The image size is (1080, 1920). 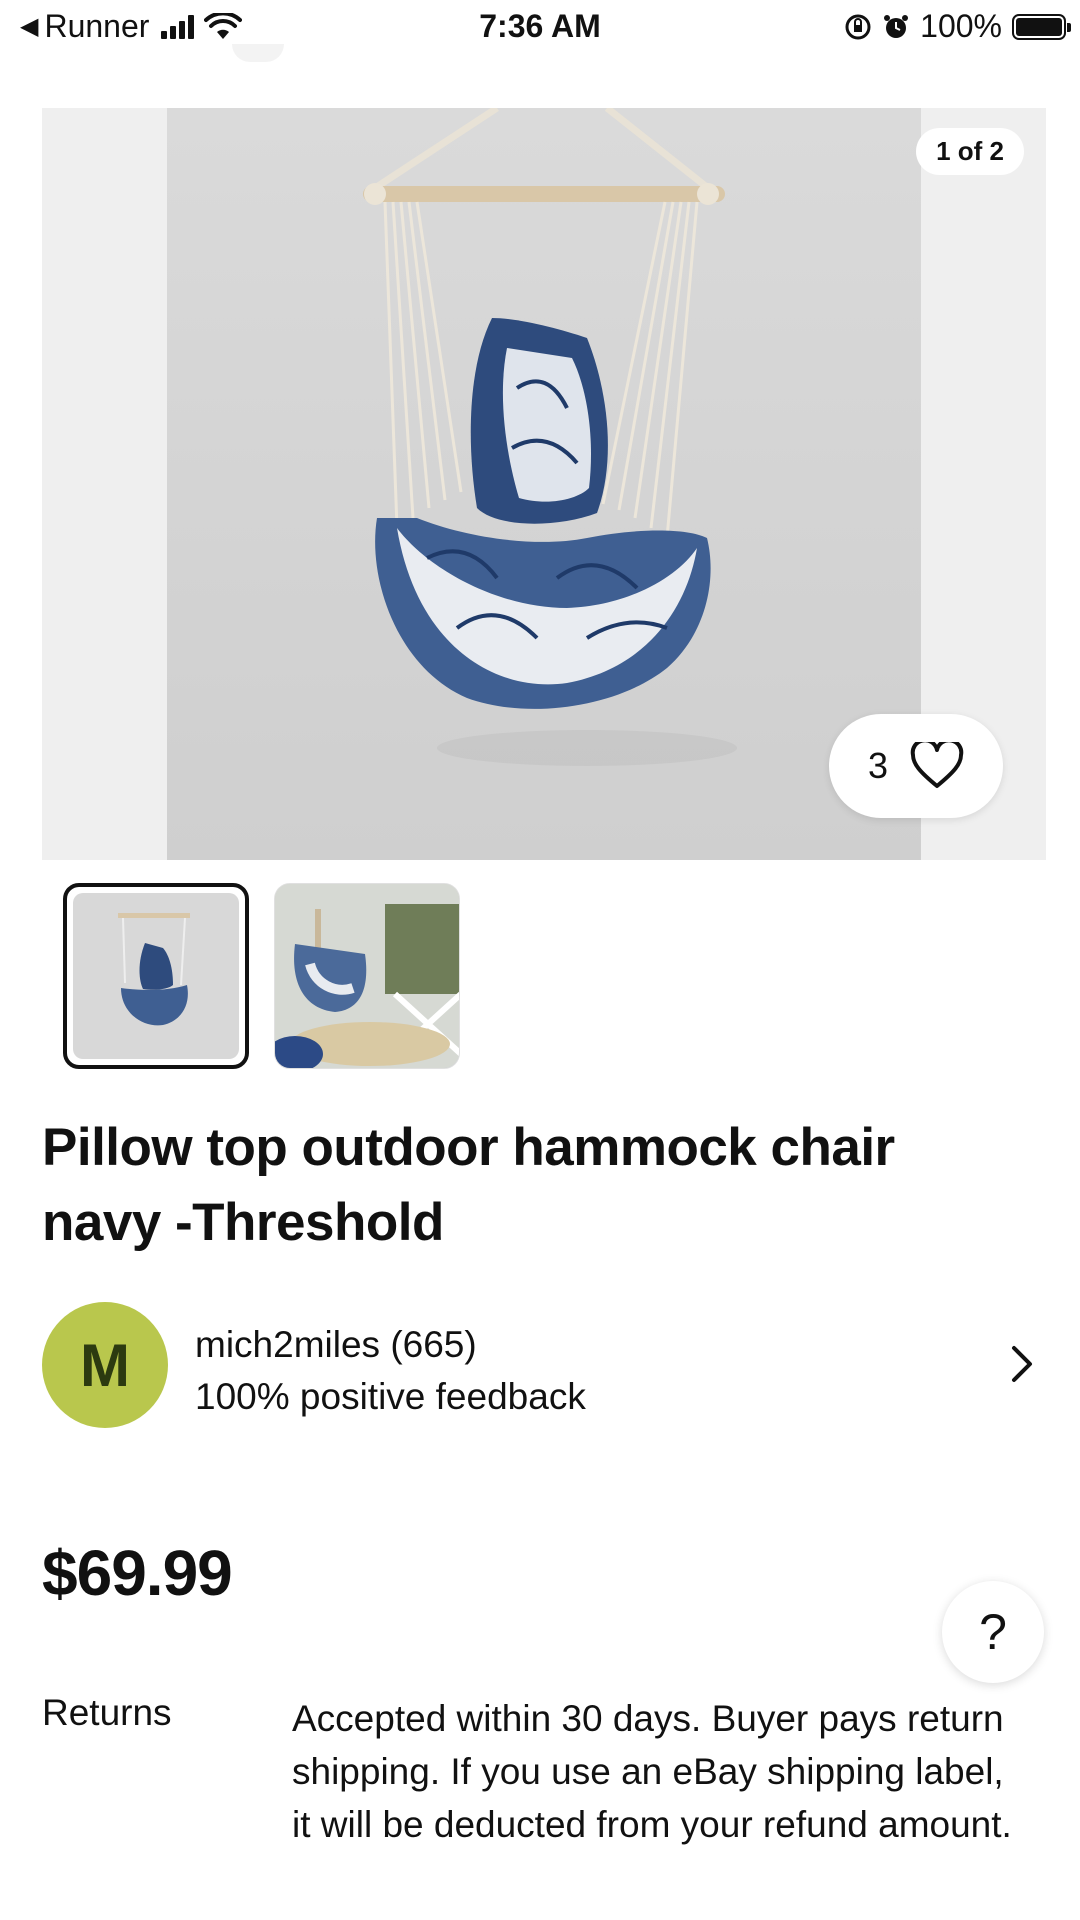 I want to click on watch-button: 3, so click(x=916, y=766).